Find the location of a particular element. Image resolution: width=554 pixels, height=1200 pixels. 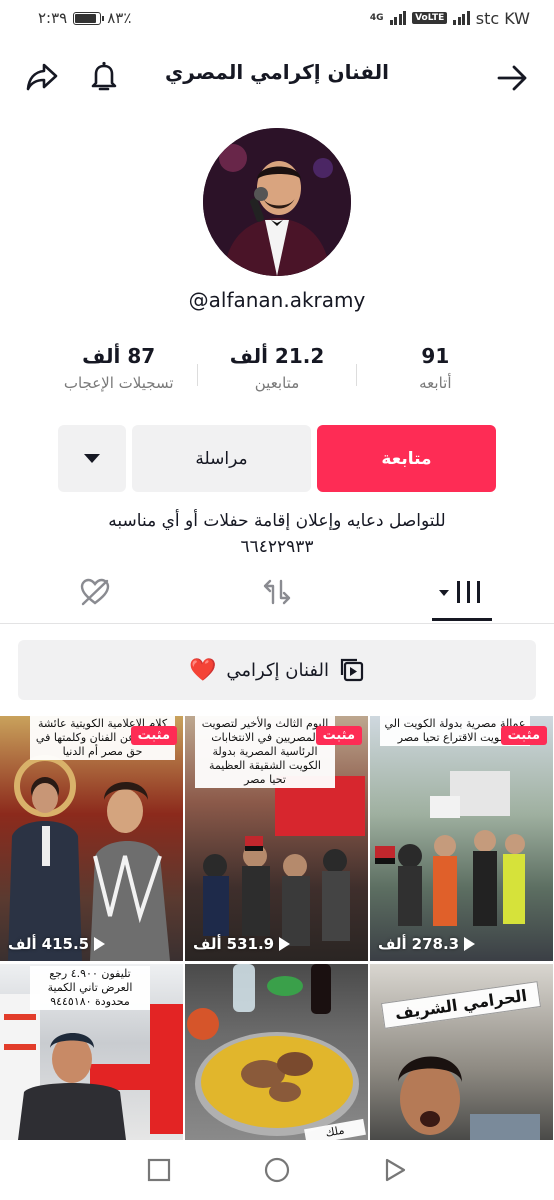

playlist-icon is located at coordinates (352, 670).